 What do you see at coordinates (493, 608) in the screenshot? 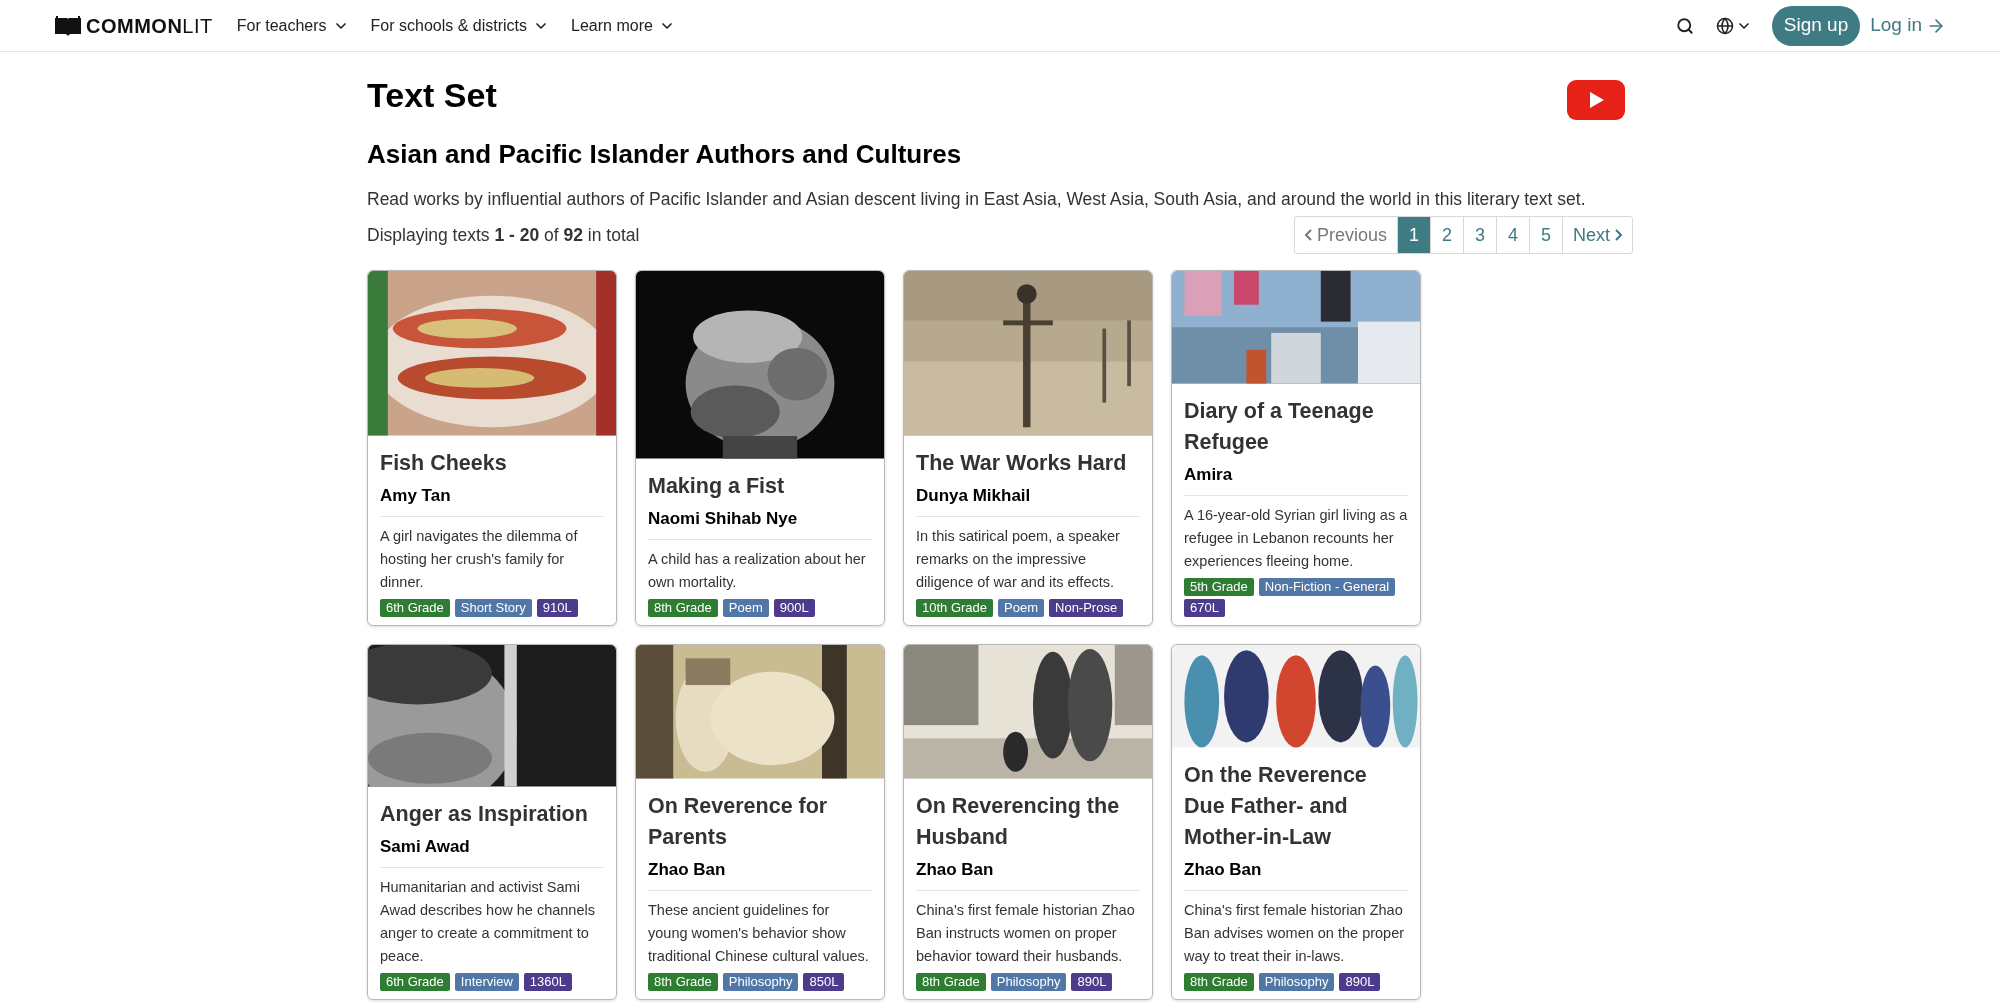
I see `tag: Short Story` at bounding box center [493, 608].